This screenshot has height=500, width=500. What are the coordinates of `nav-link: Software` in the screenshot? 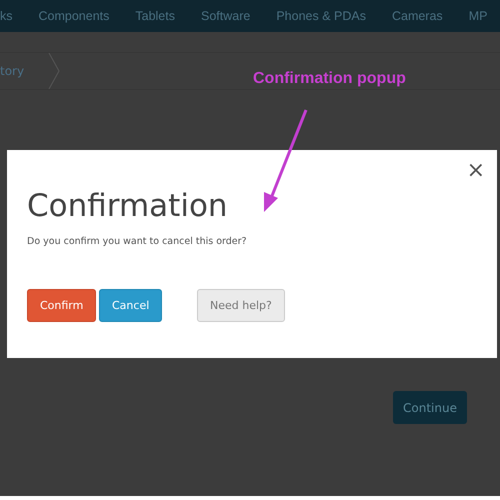 It's located at (225, 16).